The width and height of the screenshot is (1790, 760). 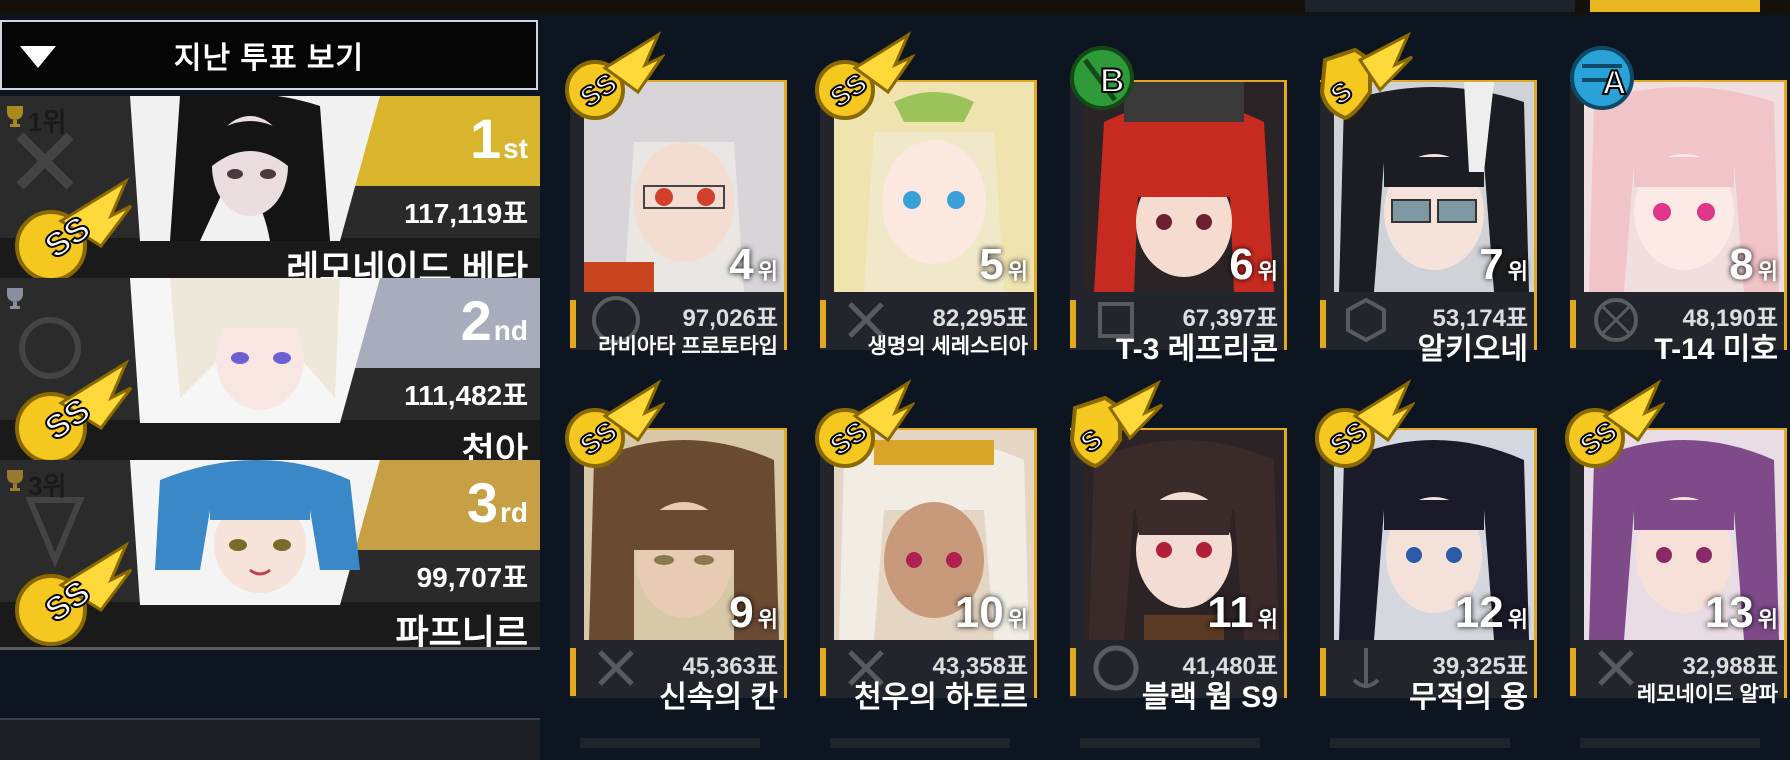 I want to click on top-gold-button, so click(x=1675, y=6).